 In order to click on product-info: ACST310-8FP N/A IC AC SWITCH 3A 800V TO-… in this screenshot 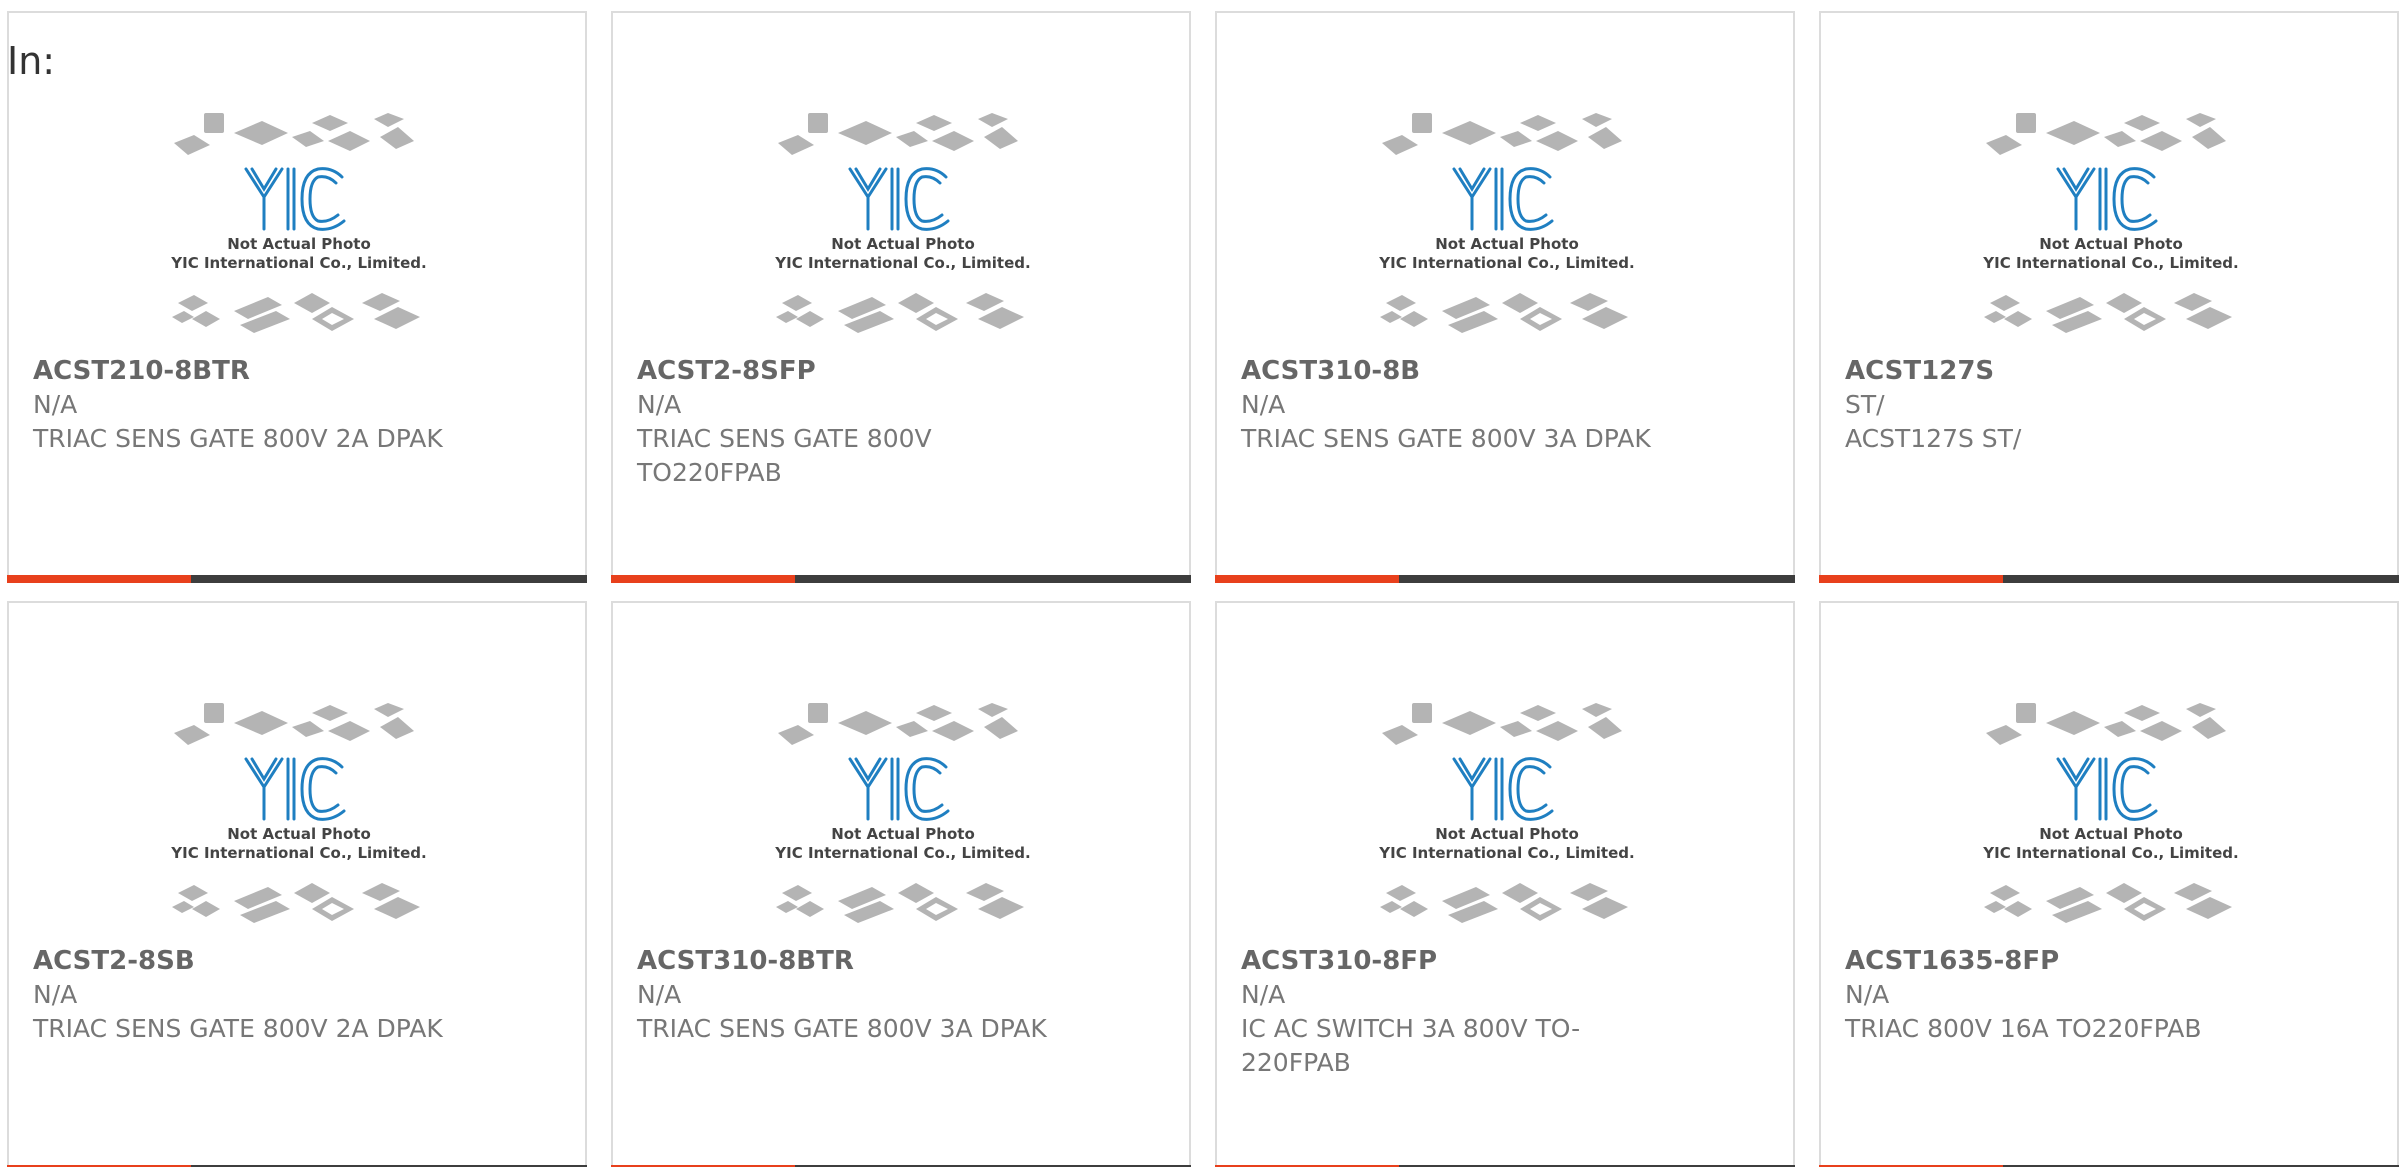, I will do `click(1501, 1012)`.